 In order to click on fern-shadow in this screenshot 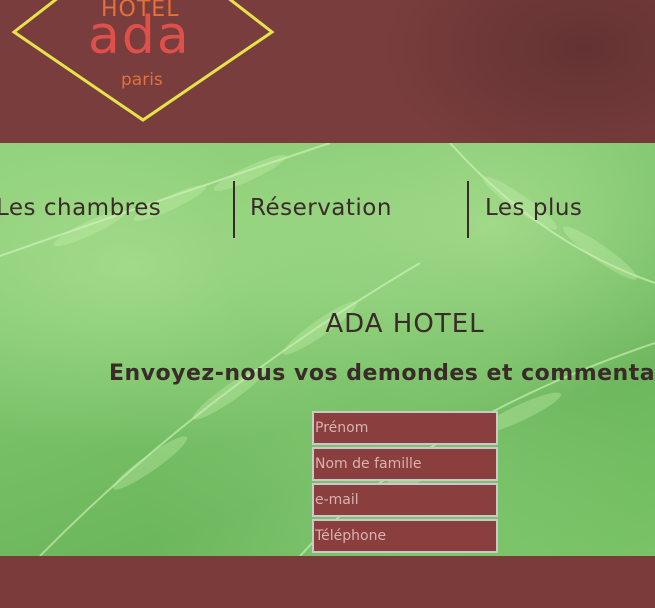, I will do `click(517, 71)`.